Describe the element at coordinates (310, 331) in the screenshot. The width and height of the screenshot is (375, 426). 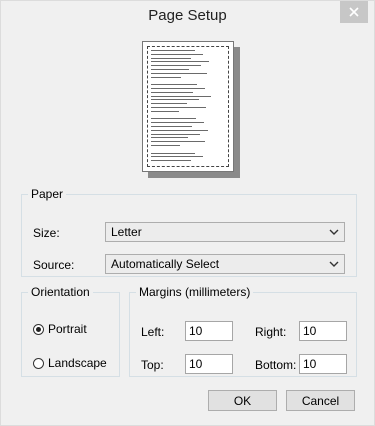
I see `right-margin-value: 10` at that location.